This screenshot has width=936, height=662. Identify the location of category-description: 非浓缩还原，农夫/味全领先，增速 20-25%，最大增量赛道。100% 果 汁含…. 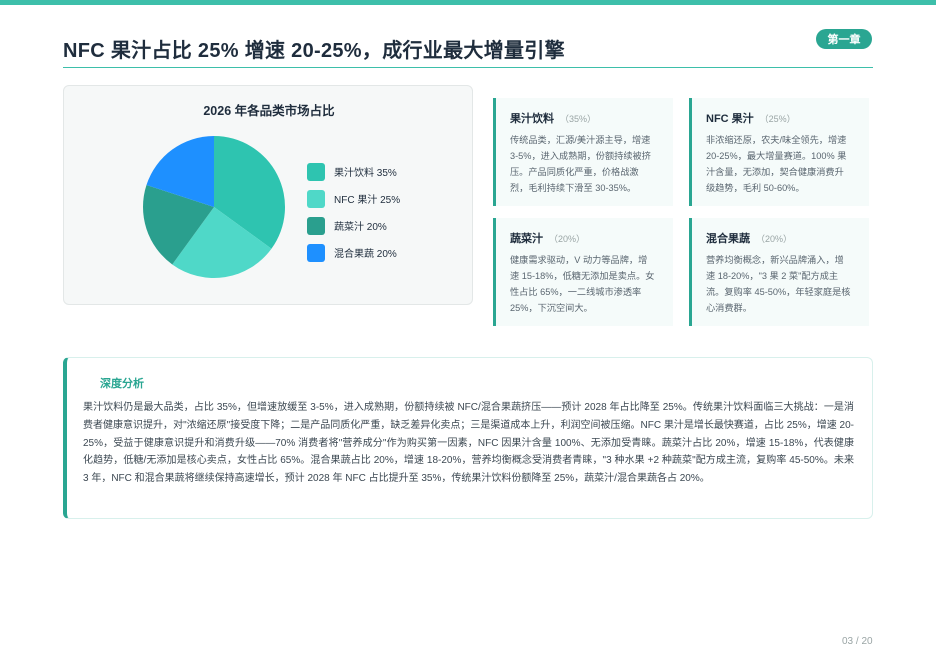
(781, 164).